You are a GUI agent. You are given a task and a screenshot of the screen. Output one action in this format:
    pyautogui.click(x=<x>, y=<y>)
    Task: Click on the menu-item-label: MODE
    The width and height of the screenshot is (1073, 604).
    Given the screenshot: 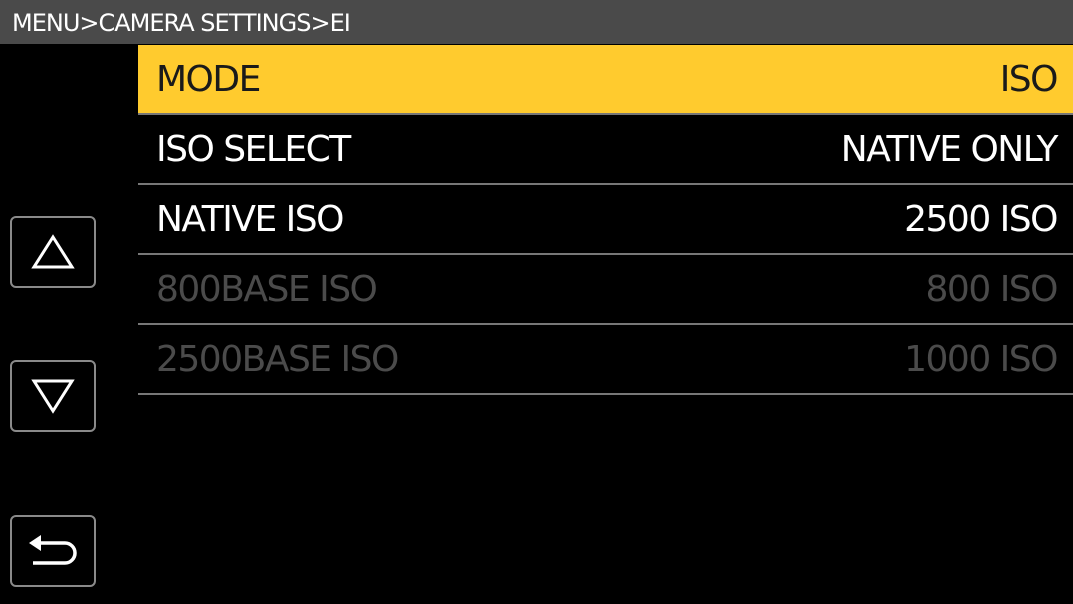 What is the action you would take?
    pyautogui.click(x=208, y=79)
    